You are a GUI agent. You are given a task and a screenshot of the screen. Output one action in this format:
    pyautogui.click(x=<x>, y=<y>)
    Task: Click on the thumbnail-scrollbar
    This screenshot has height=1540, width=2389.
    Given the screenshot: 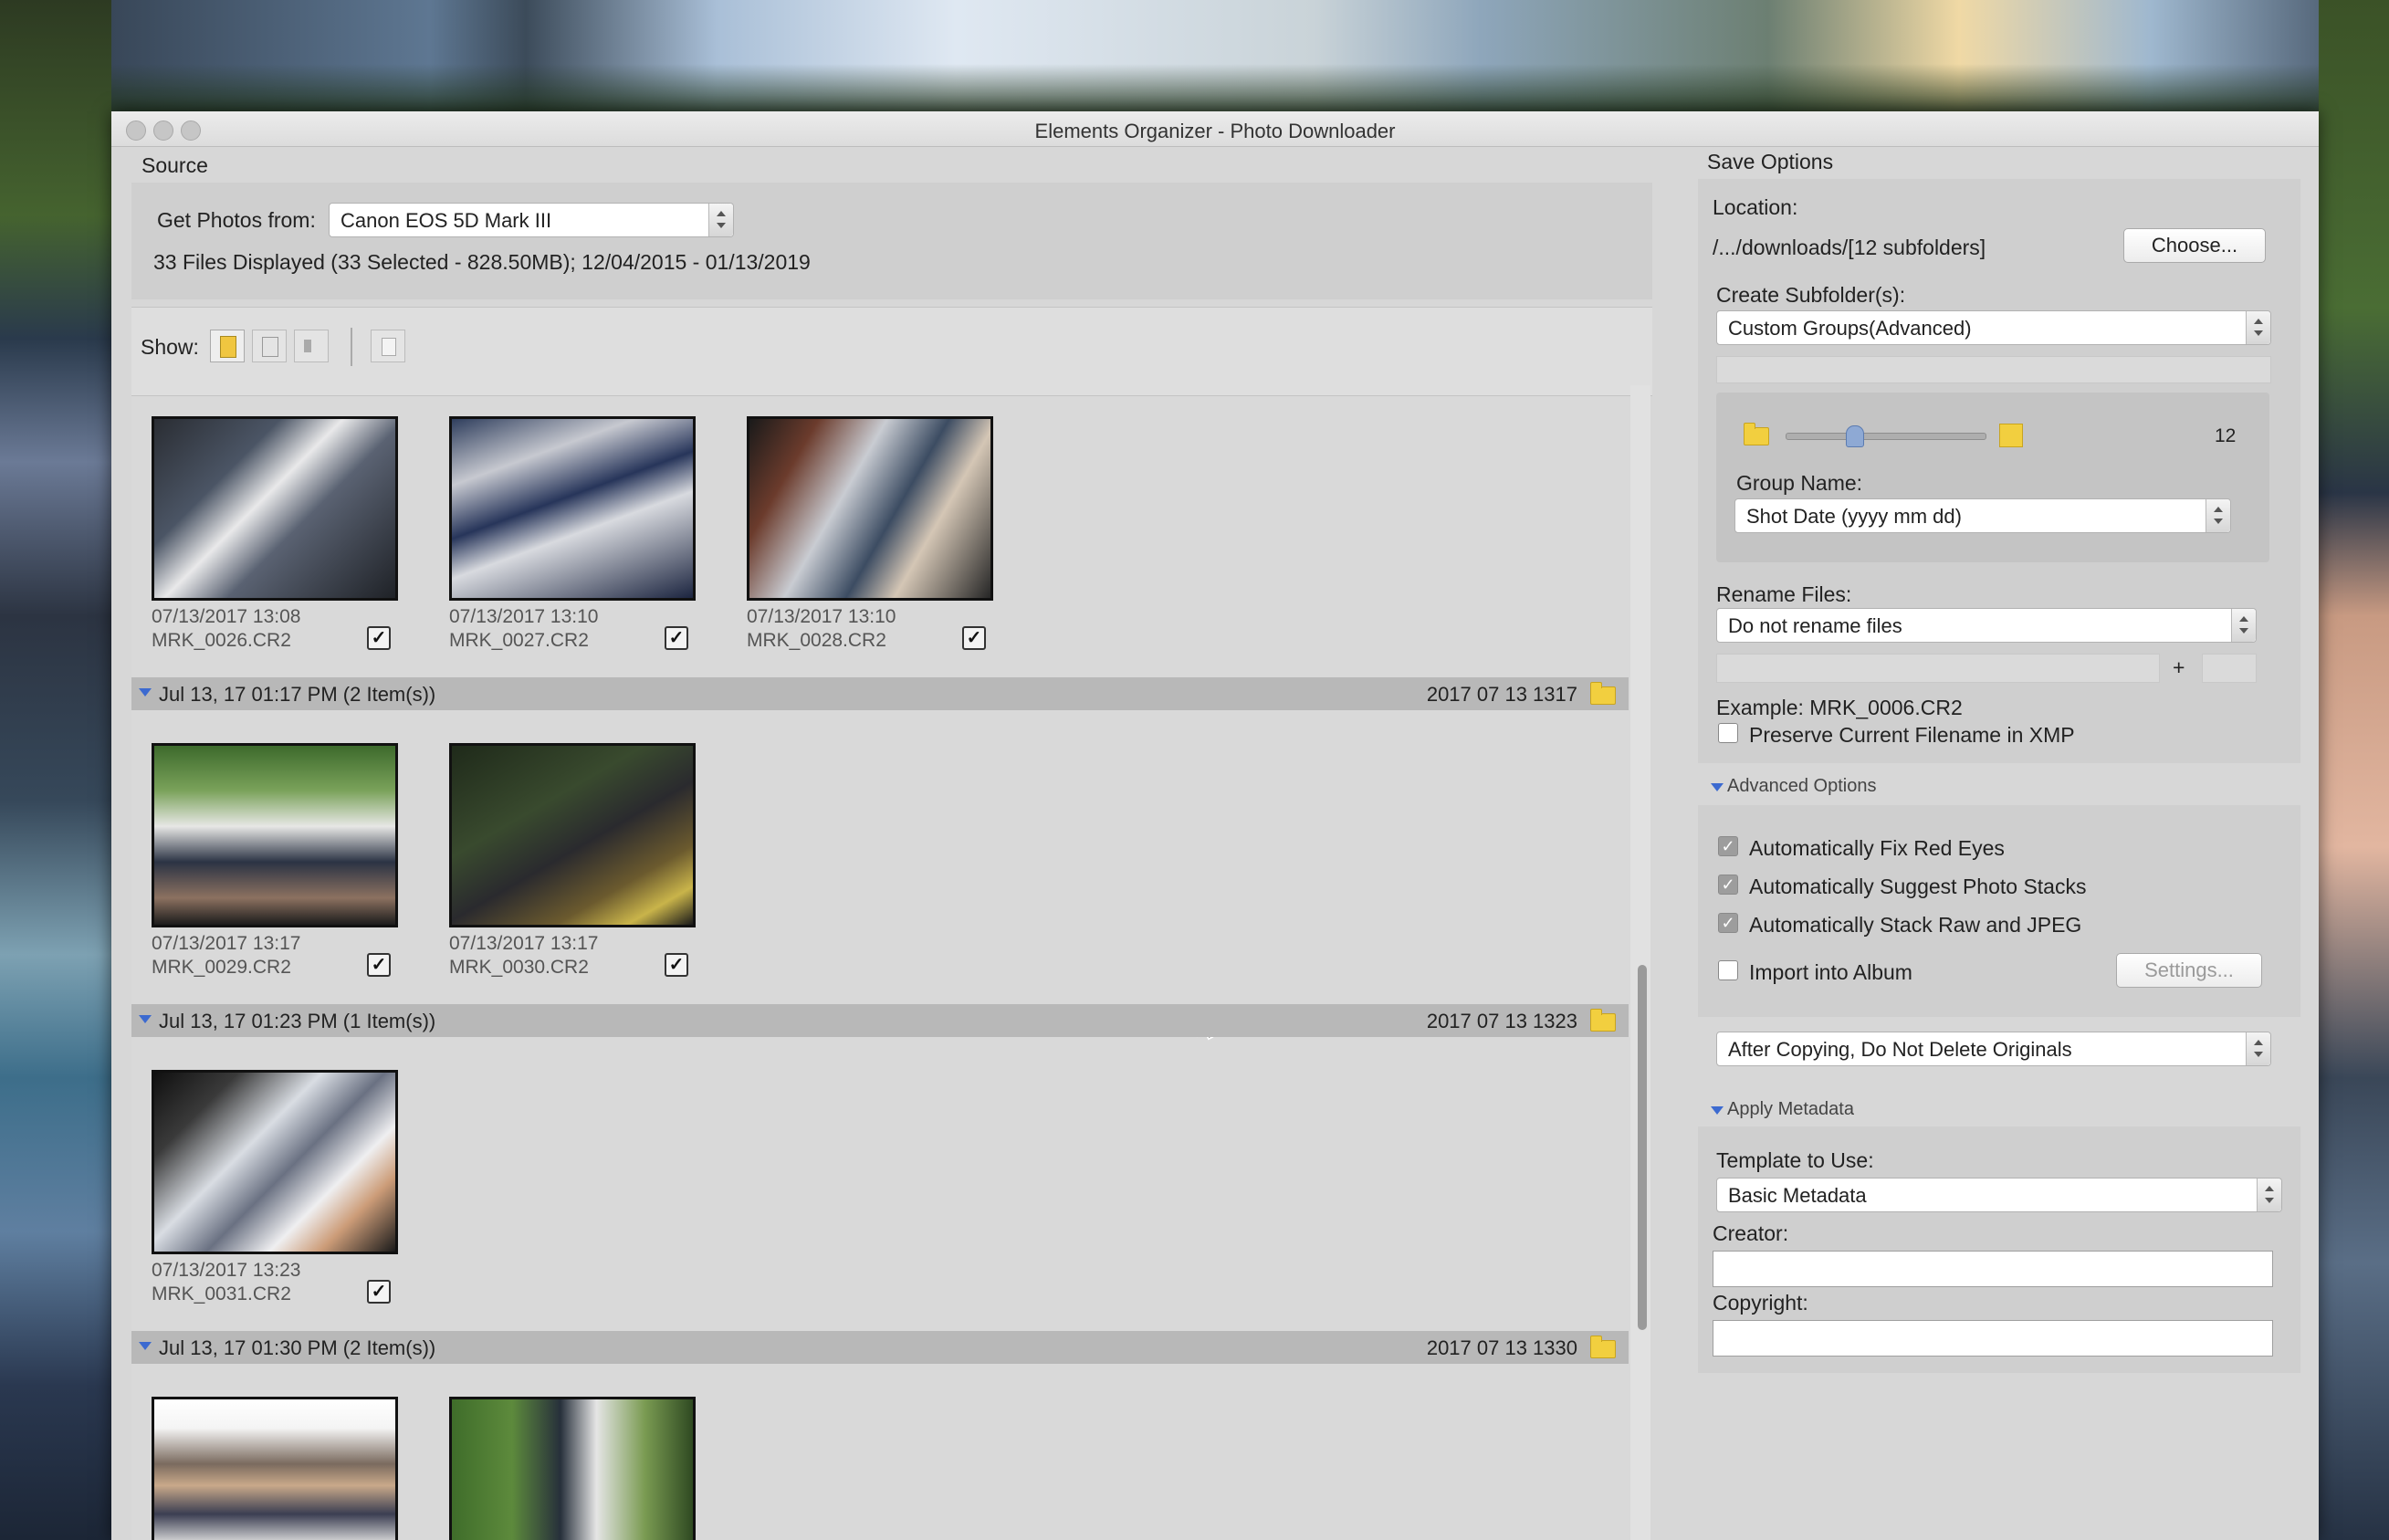 What is the action you would take?
    pyautogui.click(x=1640, y=962)
    